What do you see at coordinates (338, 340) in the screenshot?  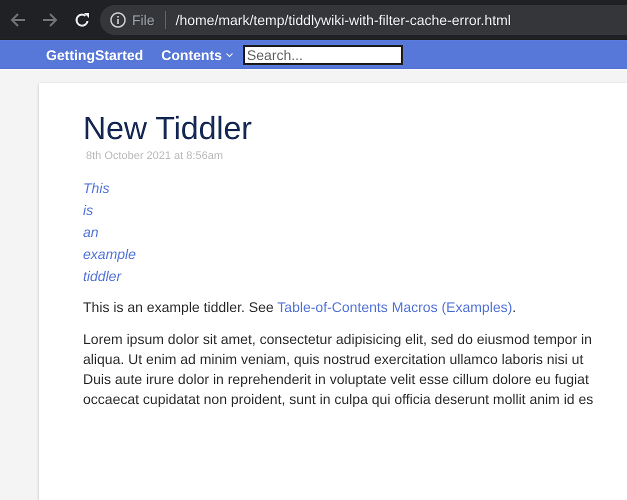 I see `paragraph-line: Lorem ipsum dolor sit amet, consectetur adipisicing elit, sed do eiusmod tempor in` at bounding box center [338, 340].